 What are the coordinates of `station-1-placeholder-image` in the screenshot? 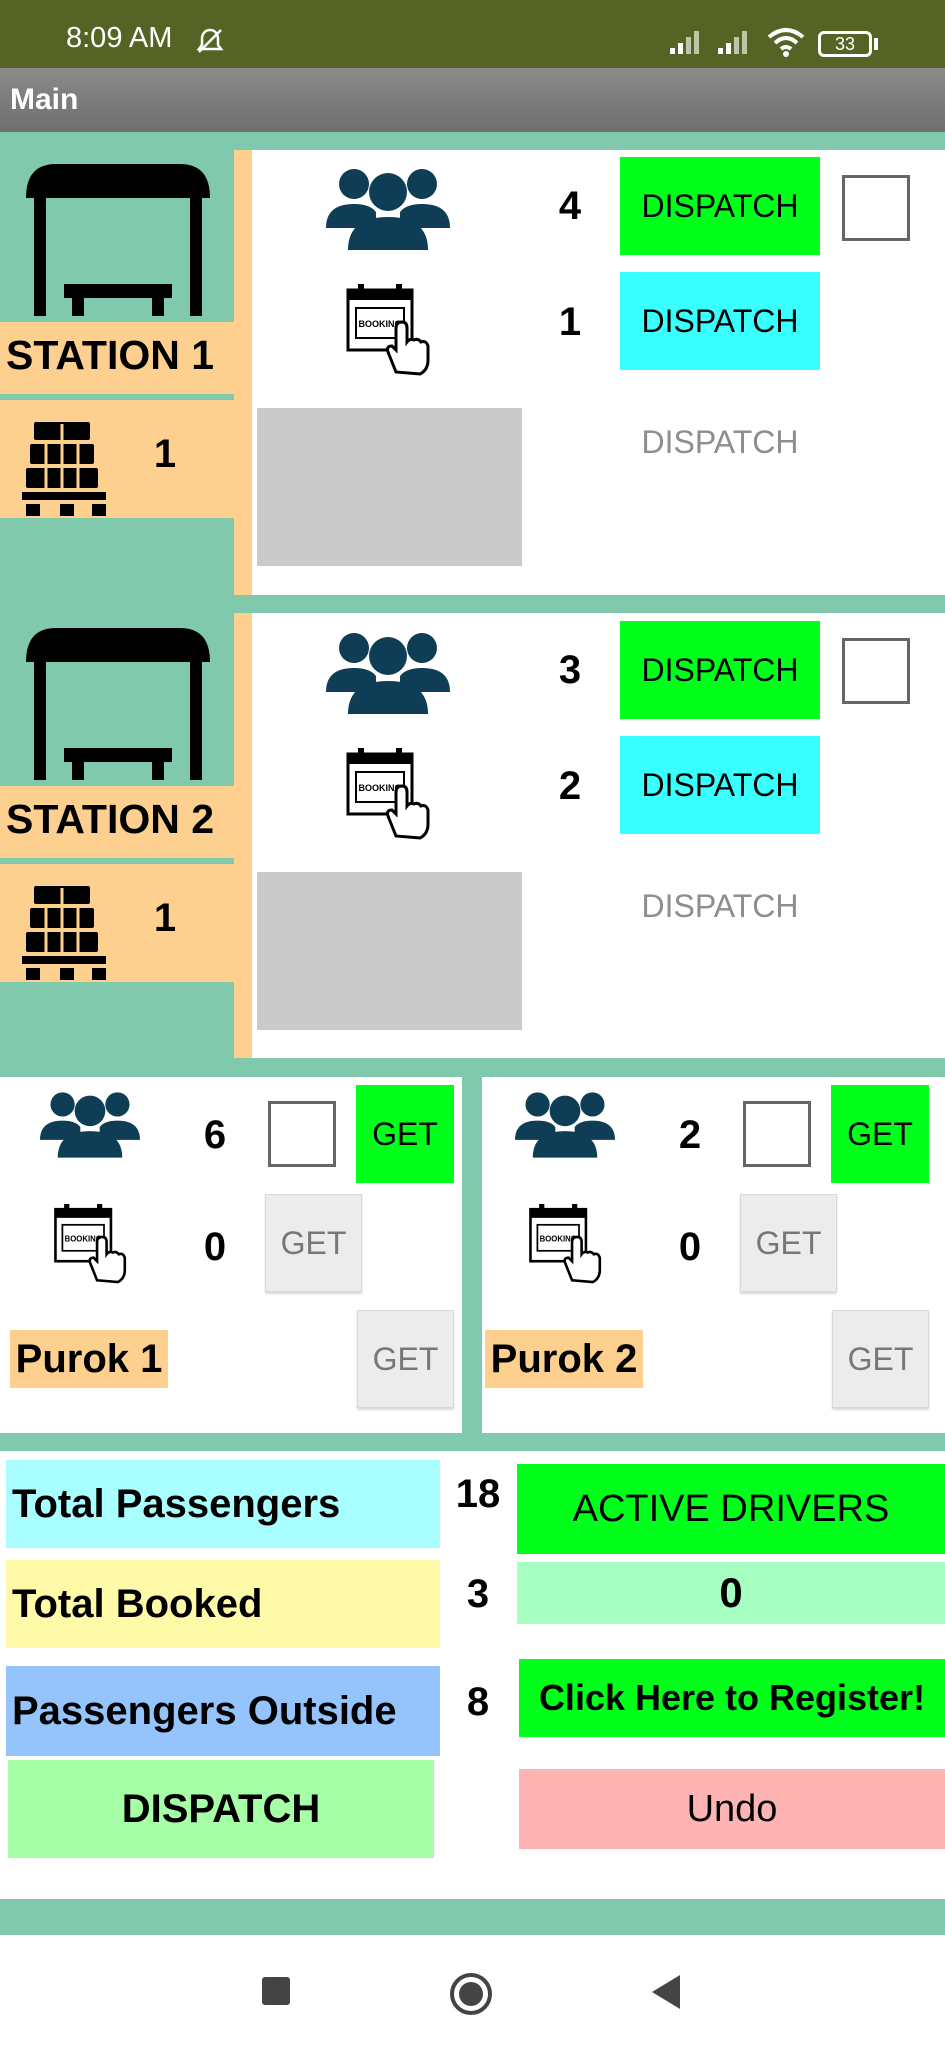 It's located at (389, 487).